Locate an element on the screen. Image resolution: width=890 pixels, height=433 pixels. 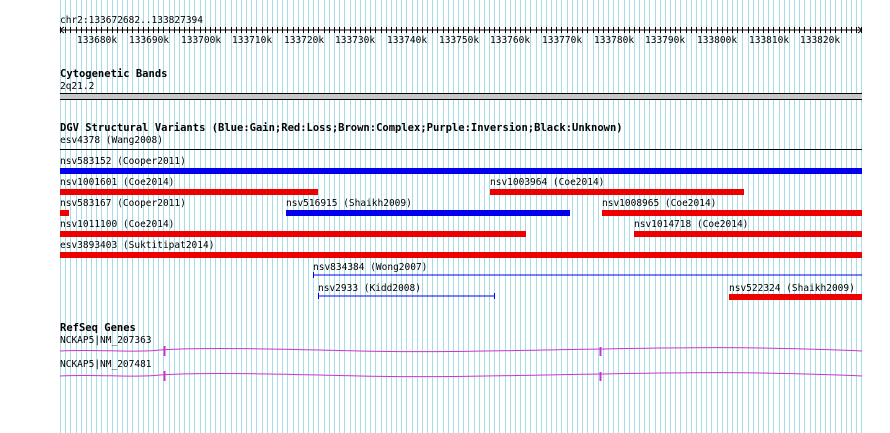
ruler-tick-label: 133690k is located at coordinates (149, 40).